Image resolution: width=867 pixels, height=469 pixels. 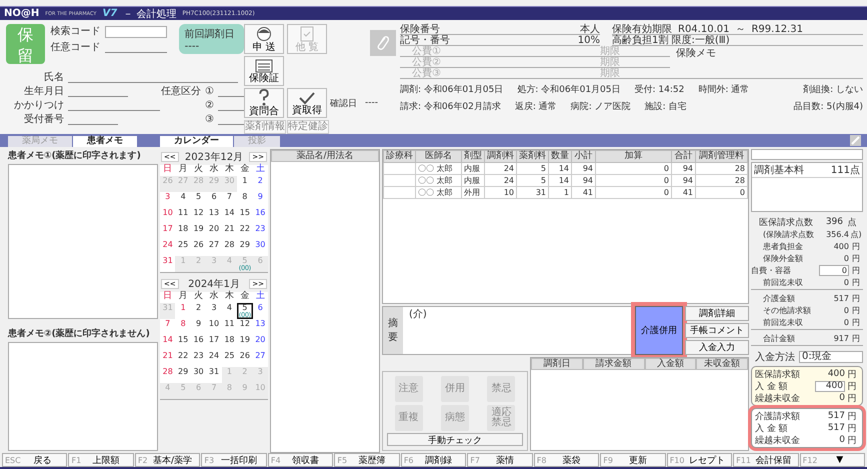 I want to click on payment-method-field: 0:現金, so click(x=831, y=357).